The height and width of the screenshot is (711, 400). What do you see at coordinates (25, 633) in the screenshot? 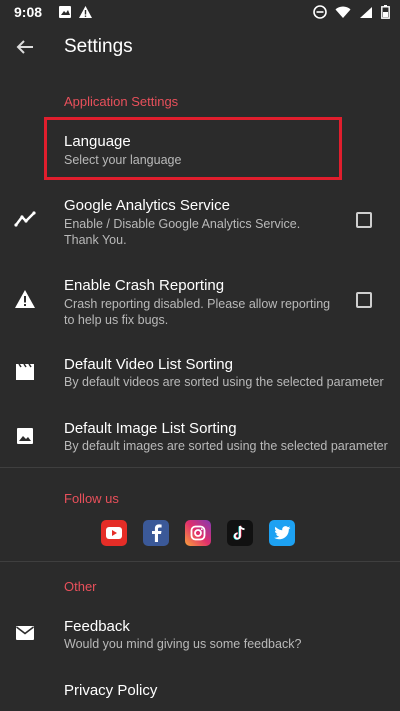
I see `mail-icon` at bounding box center [25, 633].